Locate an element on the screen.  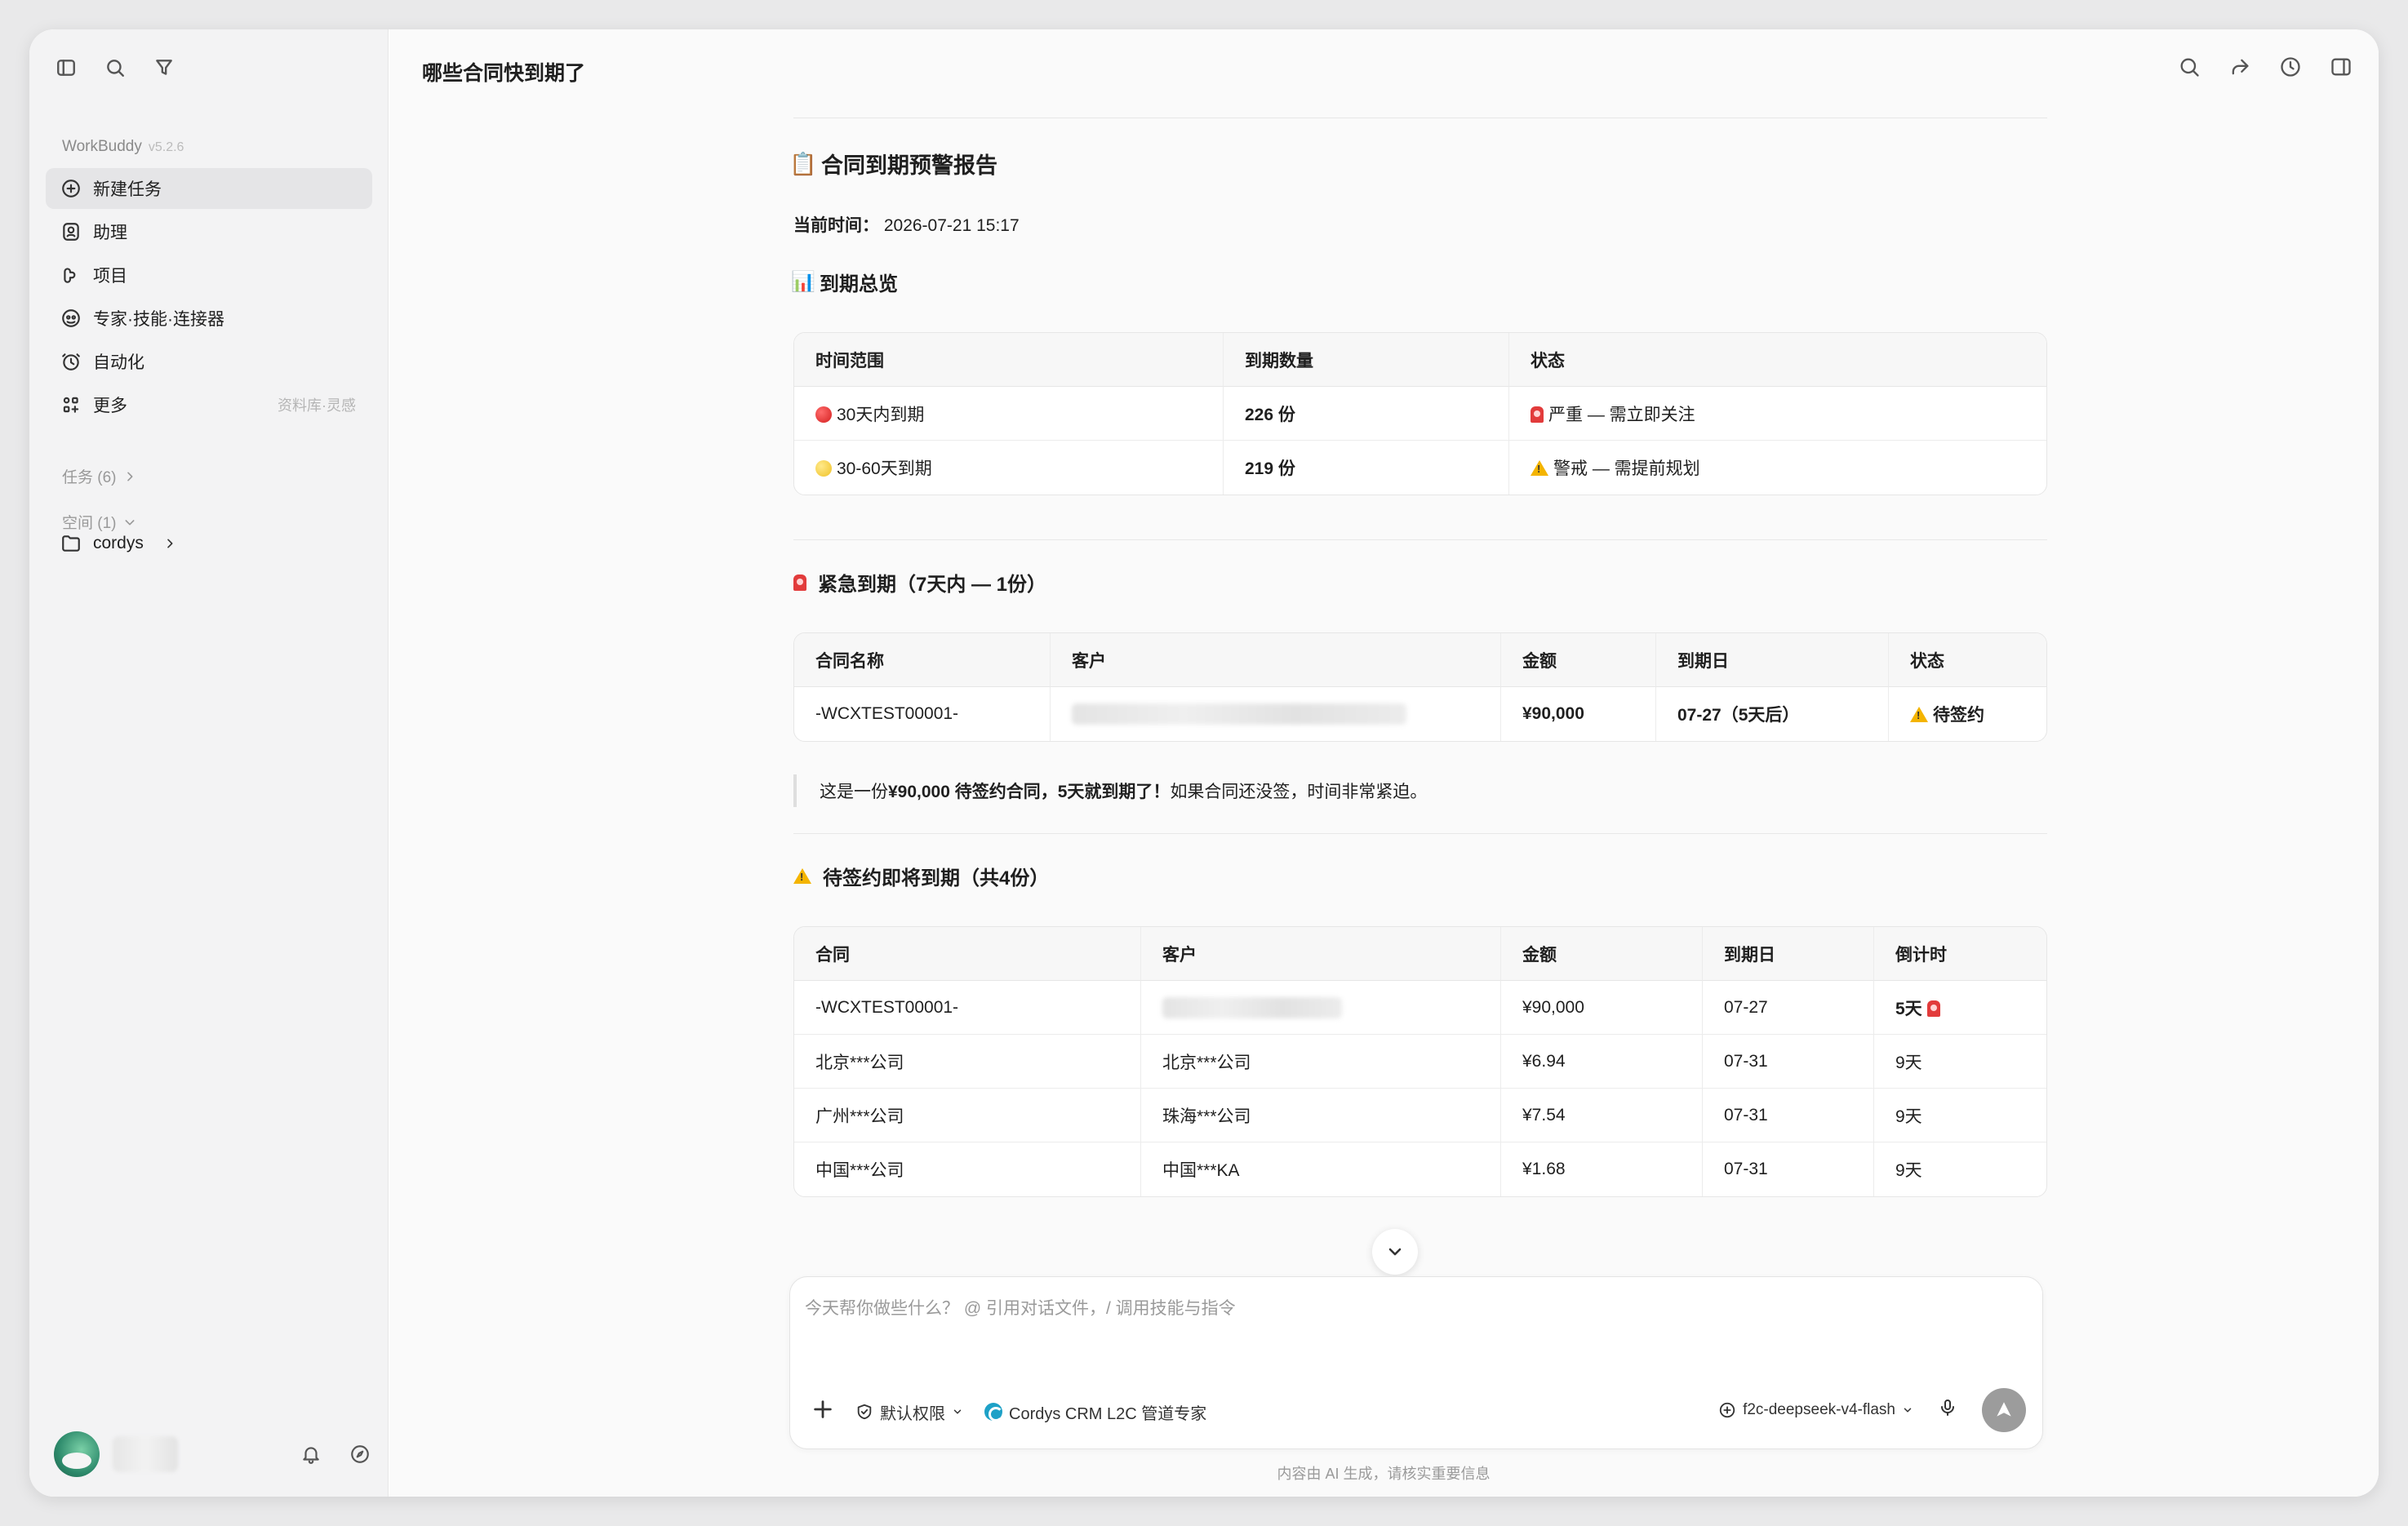
report-title: 📋 合同到期预警报告 is located at coordinates (1418, 164).